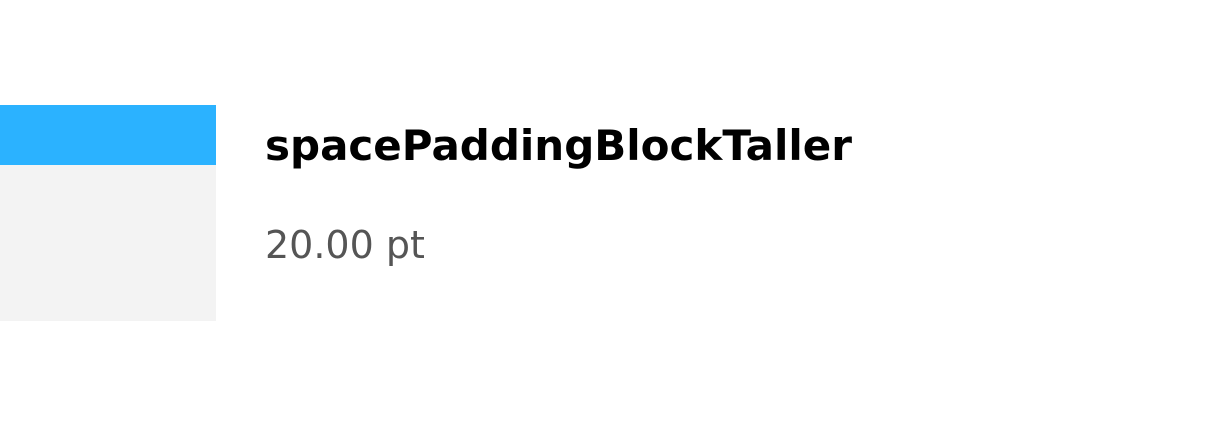  I want to click on token-value: 20.00 pt, so click(345, 245).